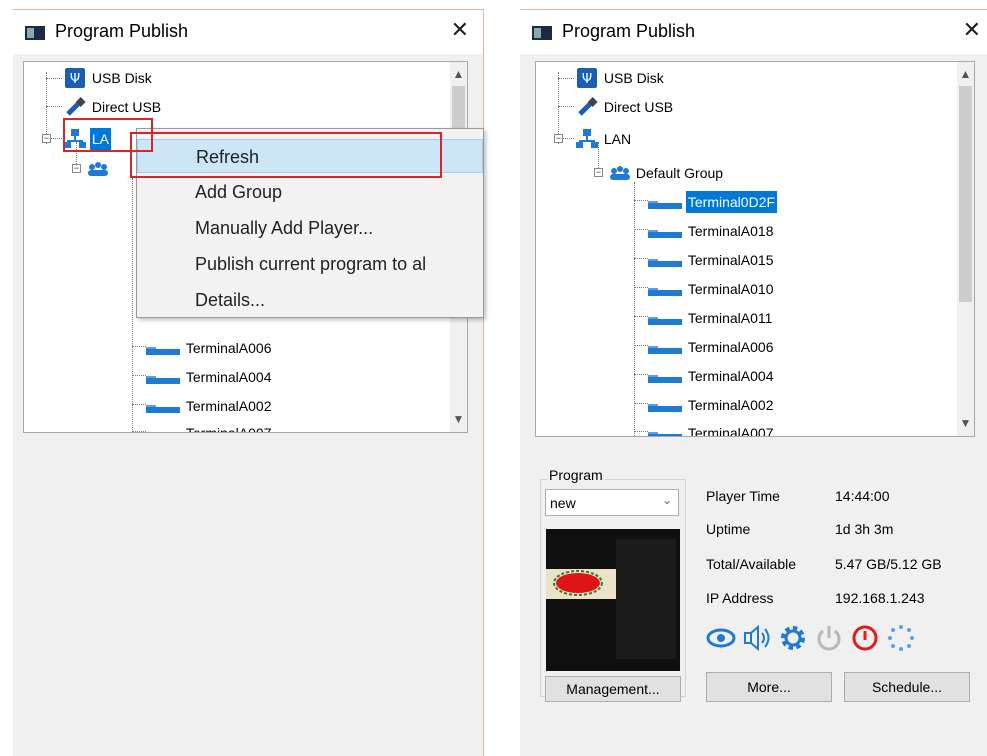 Image resolution: width=987 pixels, height=756 pixels. What do you see at coordinates (604, 138) in the screenshot?
I see `tree-node-lan: LAN` at bounding box center [604, 138].